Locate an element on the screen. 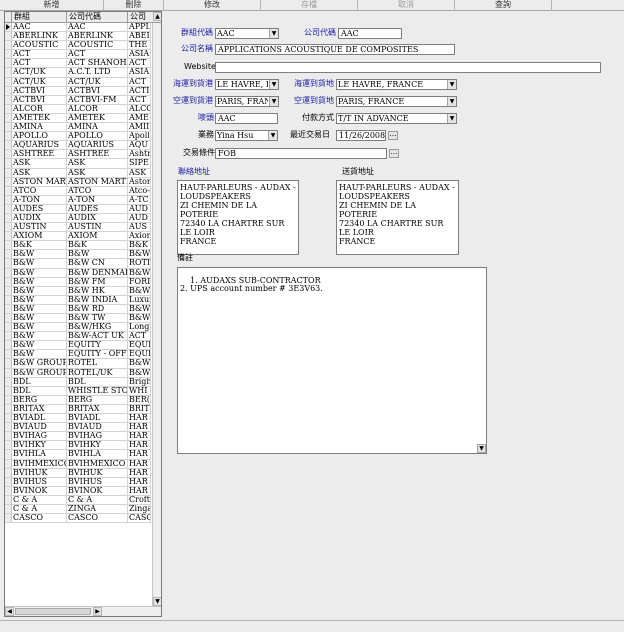 Image resolution: width=624 pixels, height=632 pixels. table-row: AXIOM AXIOM Axion is located at coordinates (78, 237).